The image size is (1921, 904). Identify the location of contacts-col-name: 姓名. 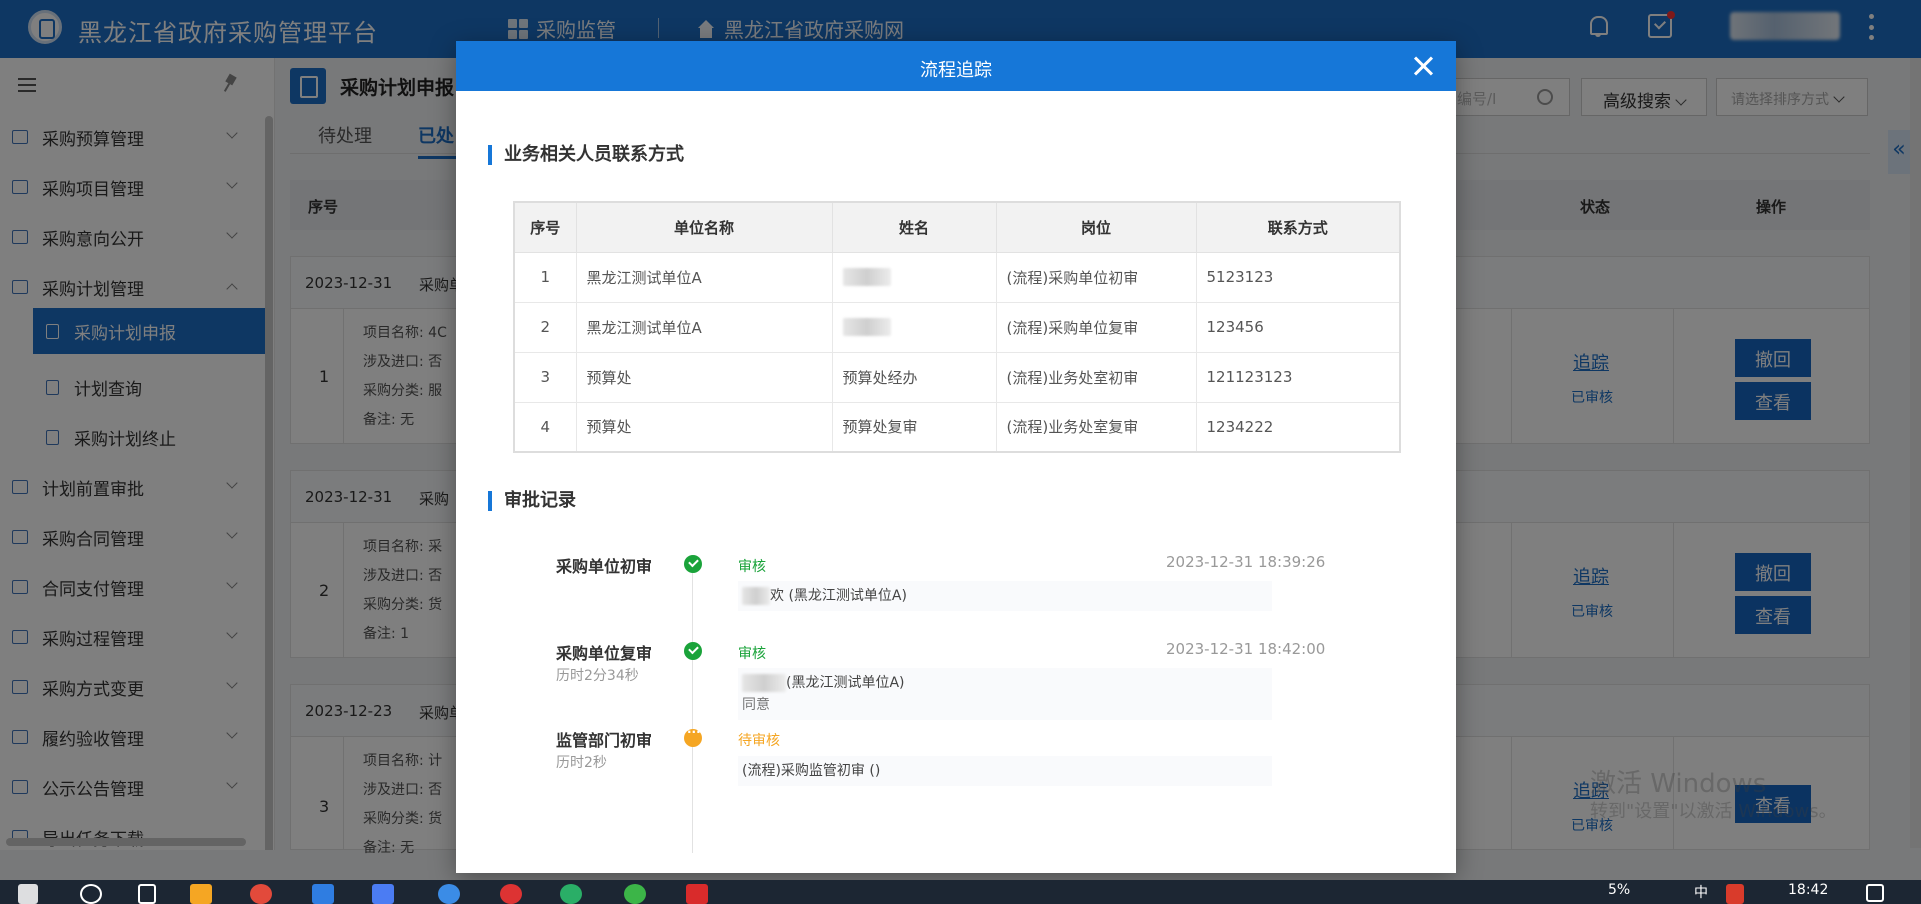
(914, 227).